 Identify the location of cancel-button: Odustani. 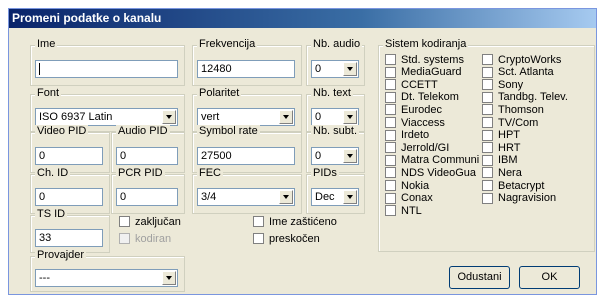
(479, 277).